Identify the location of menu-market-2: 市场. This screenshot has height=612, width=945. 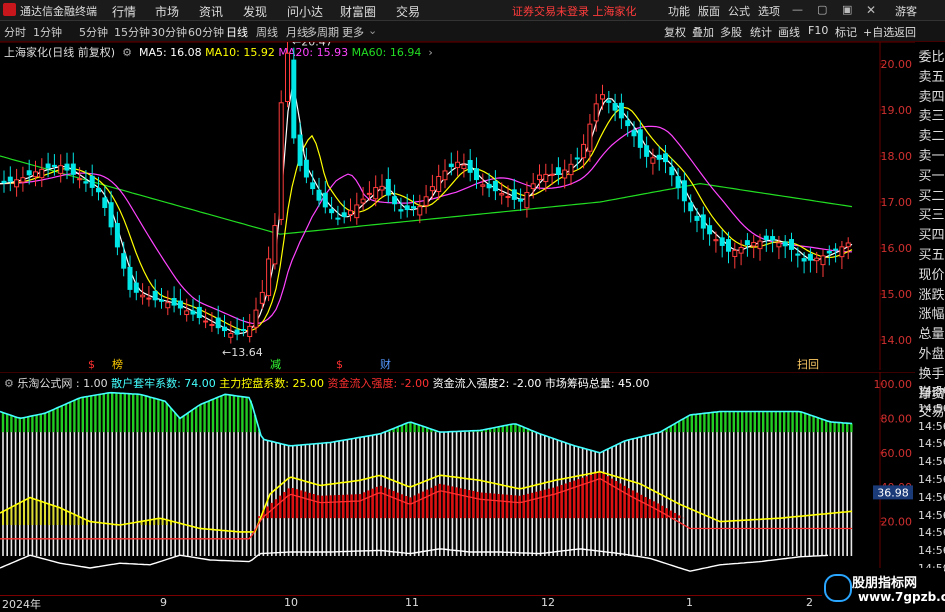
(167, 11).